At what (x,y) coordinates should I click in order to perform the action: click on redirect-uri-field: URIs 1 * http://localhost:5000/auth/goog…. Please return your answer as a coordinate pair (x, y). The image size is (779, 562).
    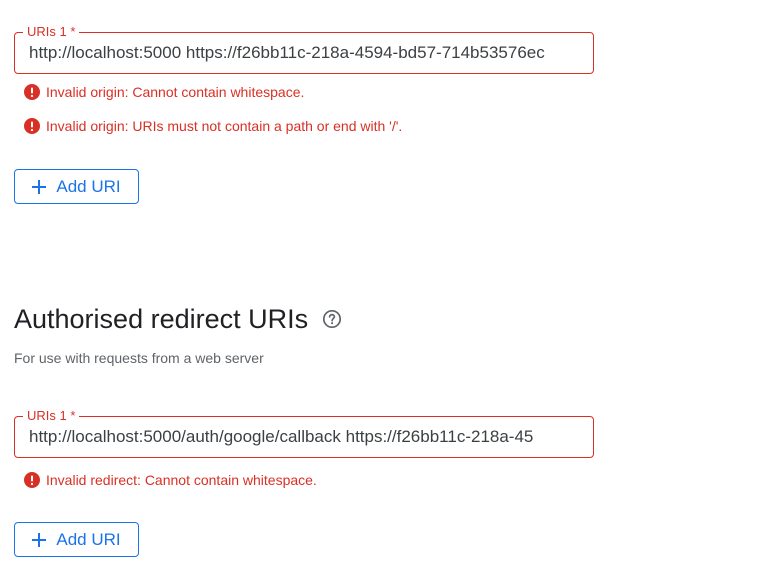
    Looking at the image, I should click on (304, 433).